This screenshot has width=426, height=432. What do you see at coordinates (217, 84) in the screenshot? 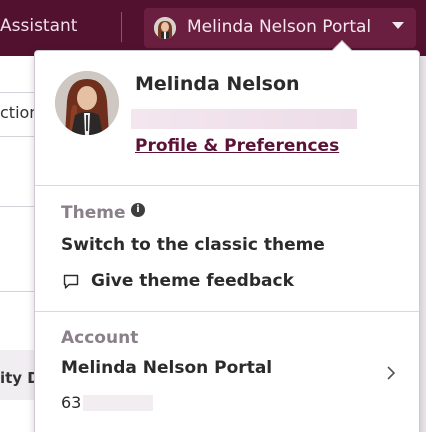
I see `user-name: Melinda Nelson` at bounding box center [217, 84].